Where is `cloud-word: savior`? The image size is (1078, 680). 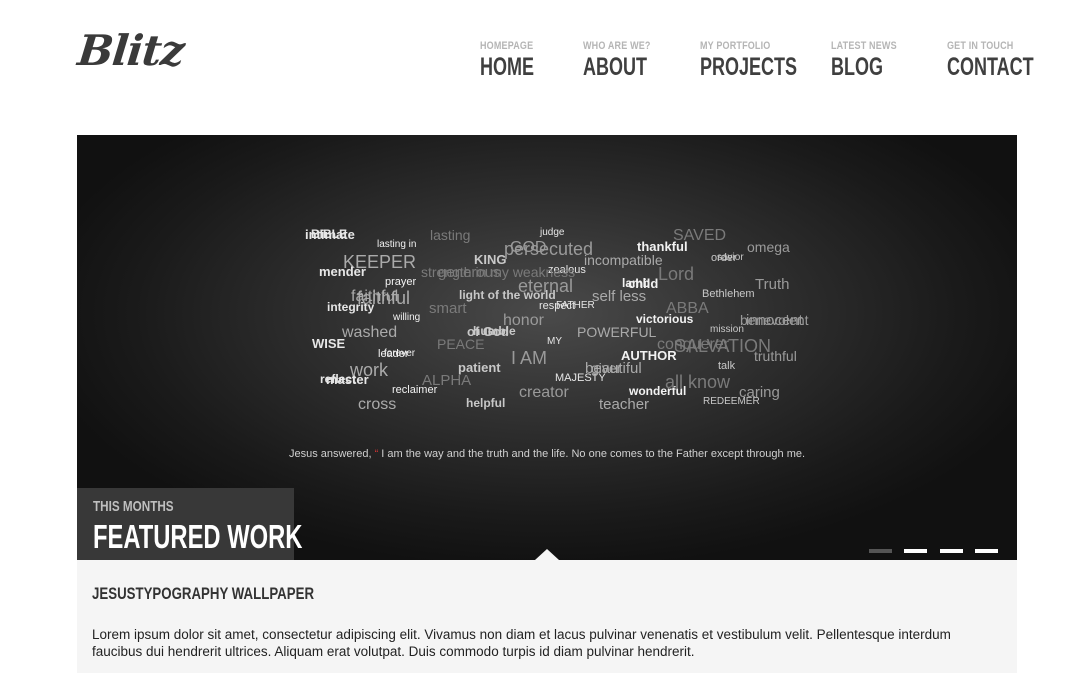 cloud-word: savior is located at coordinates (730, 257).